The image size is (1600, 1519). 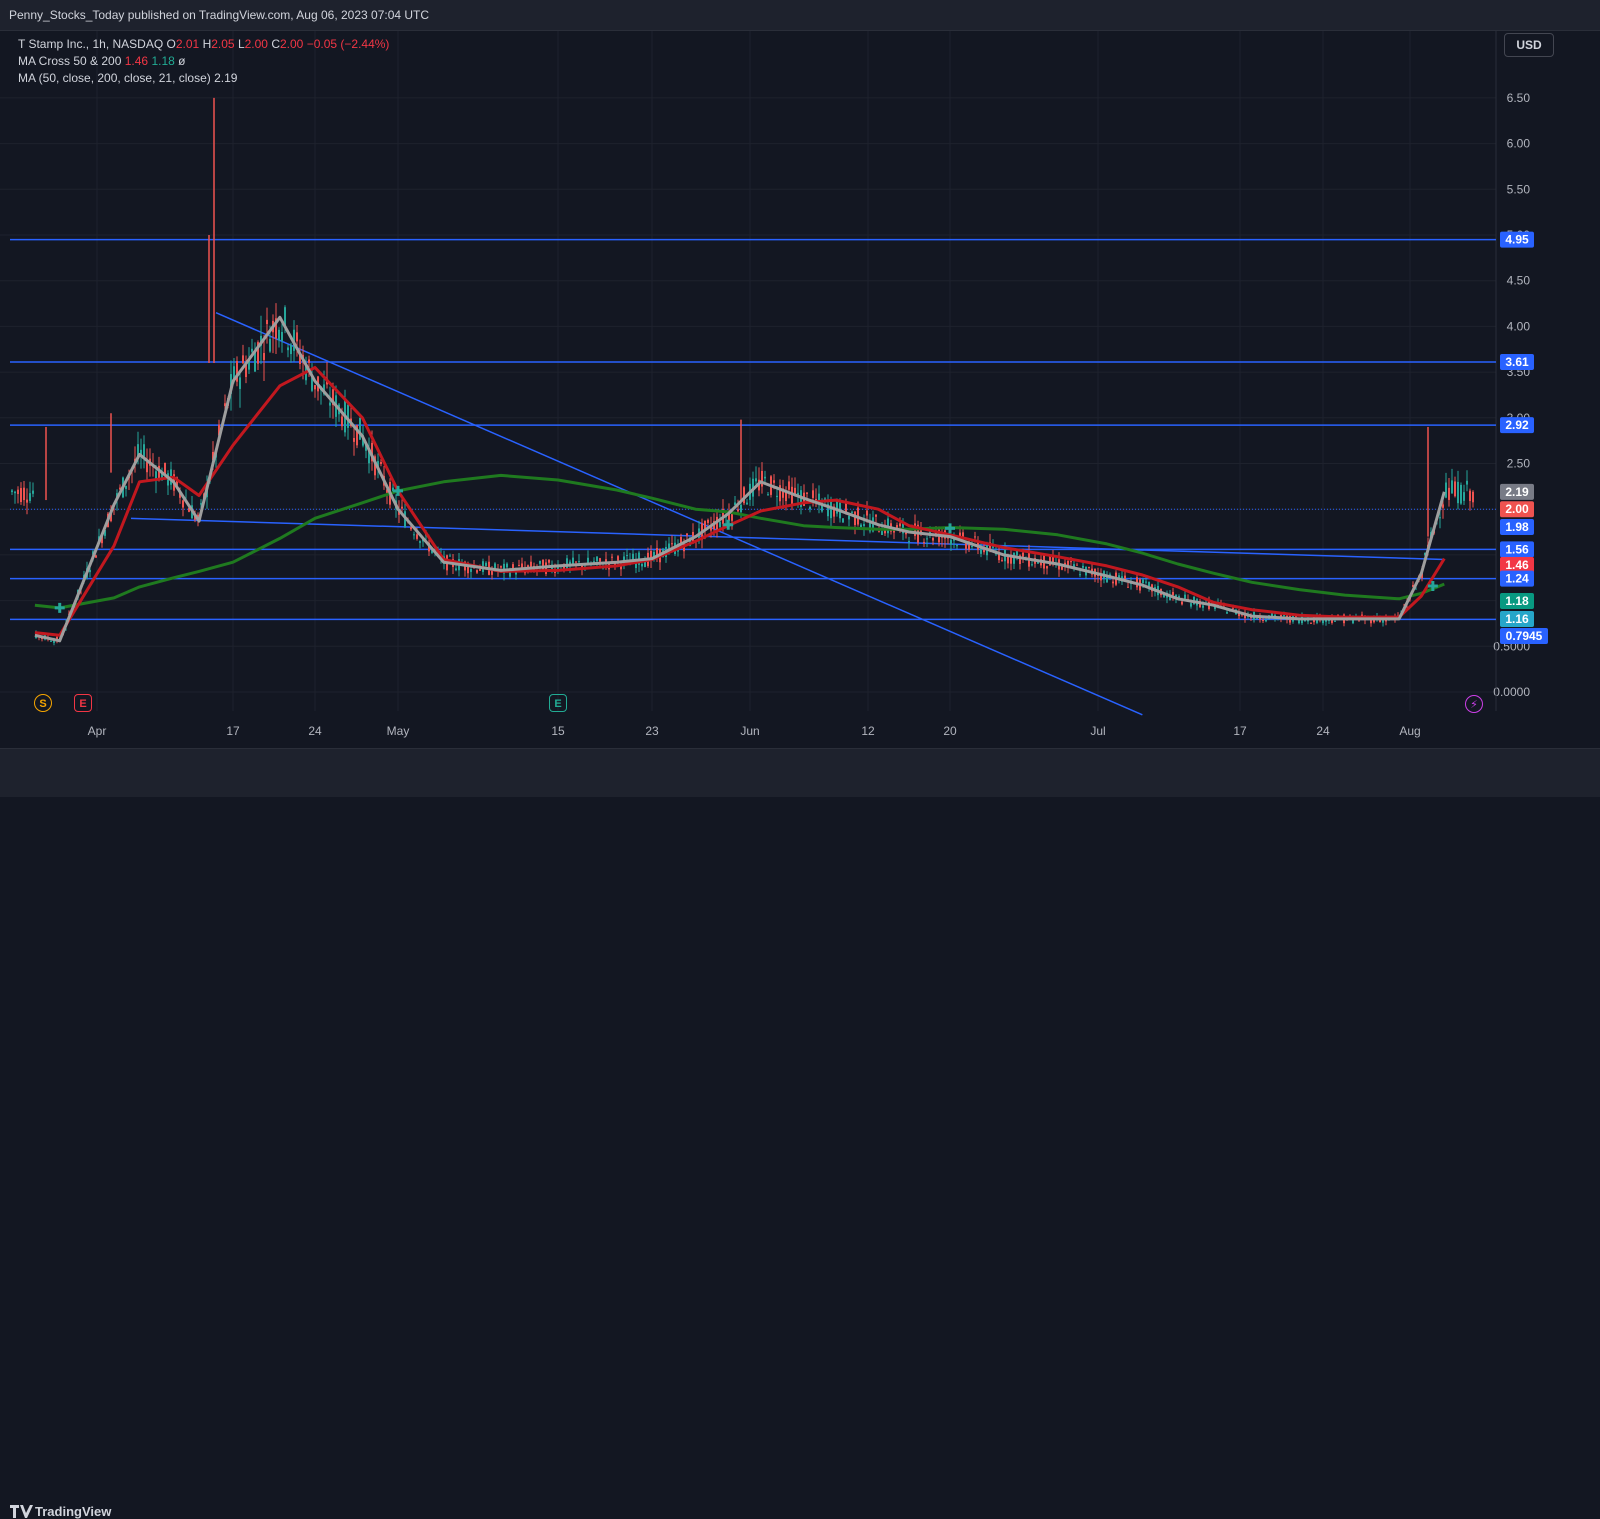 What do you see at coordinates (739, 541) in the screenshot?
I see `ma-slow-line` at bounding box center [739, 541].